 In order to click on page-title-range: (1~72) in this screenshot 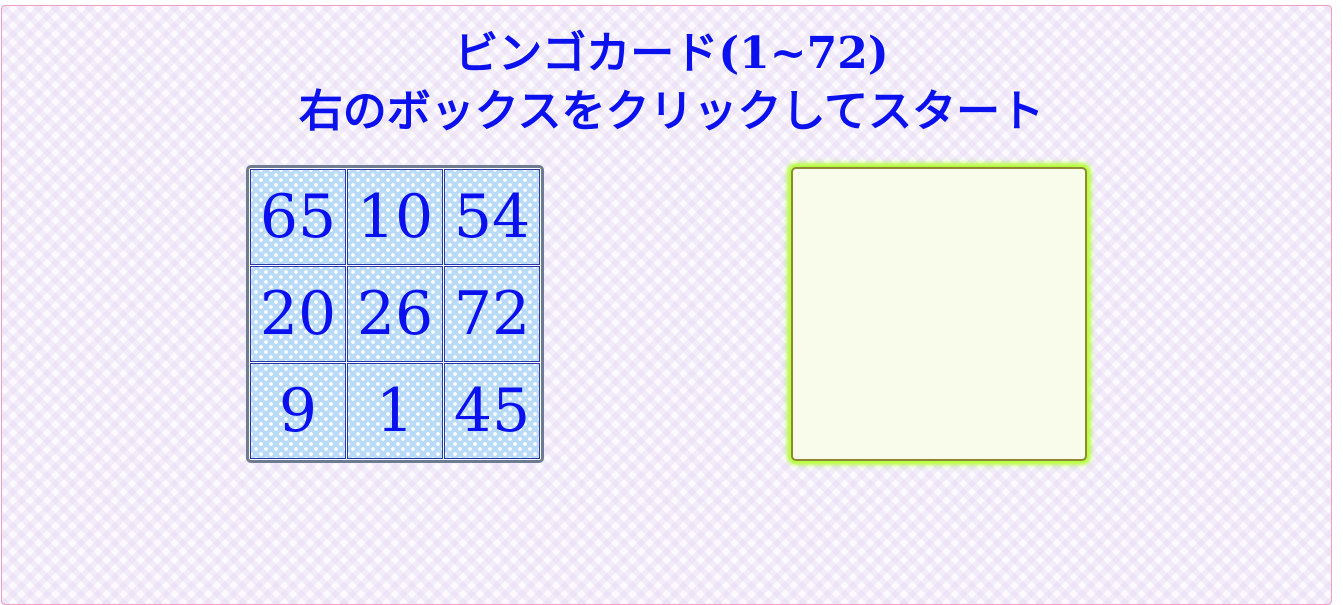, I will do `click(803, 53)`.